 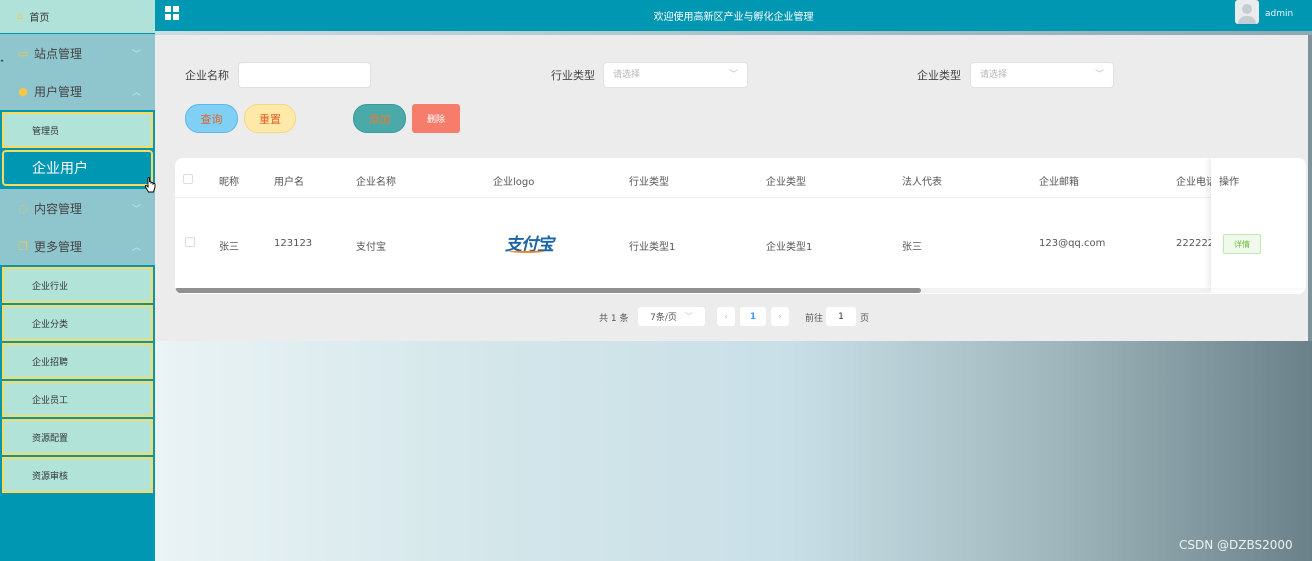 What do you see at coordinates (2, 63) in the screenshot?
I see `edge-glyph: ᐩ` at bounding box center [2, 63].